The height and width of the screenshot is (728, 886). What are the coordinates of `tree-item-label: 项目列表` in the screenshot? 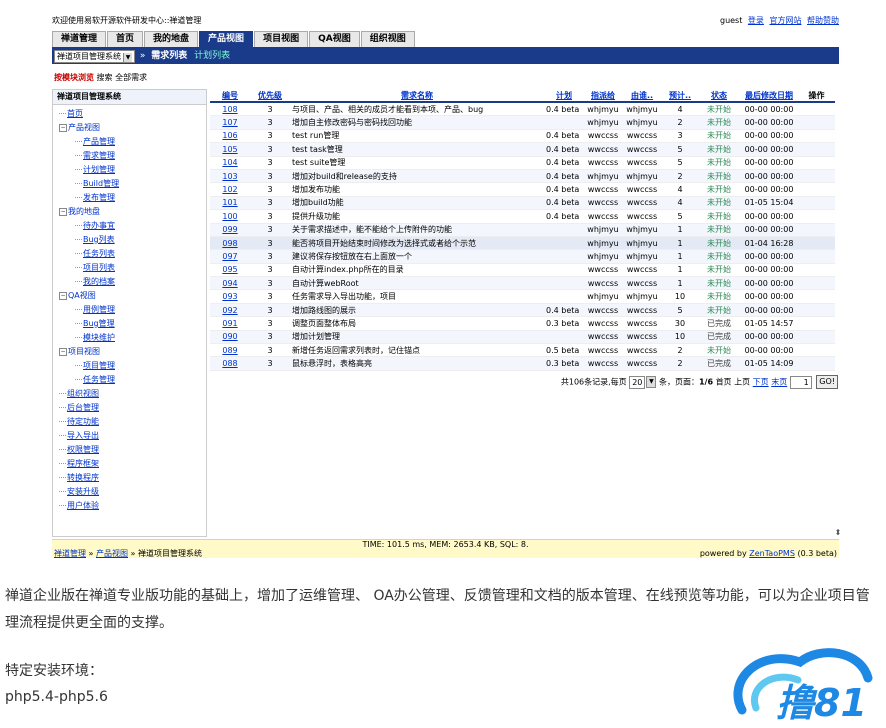 It's located at (99, 267).